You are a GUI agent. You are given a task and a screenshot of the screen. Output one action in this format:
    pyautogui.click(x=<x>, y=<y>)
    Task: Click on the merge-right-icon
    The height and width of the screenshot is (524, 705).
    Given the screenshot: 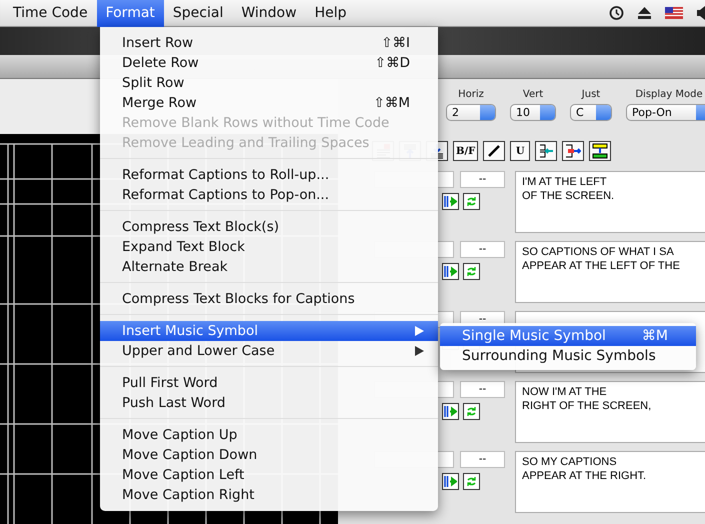 What is the action you would take?
    pyautogui.click(x=573, y=151)
    